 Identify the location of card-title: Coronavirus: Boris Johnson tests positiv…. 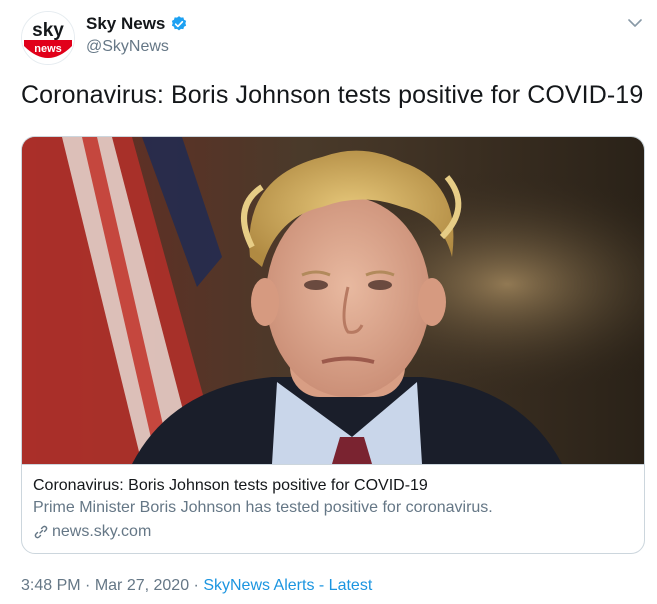
(230, 485).